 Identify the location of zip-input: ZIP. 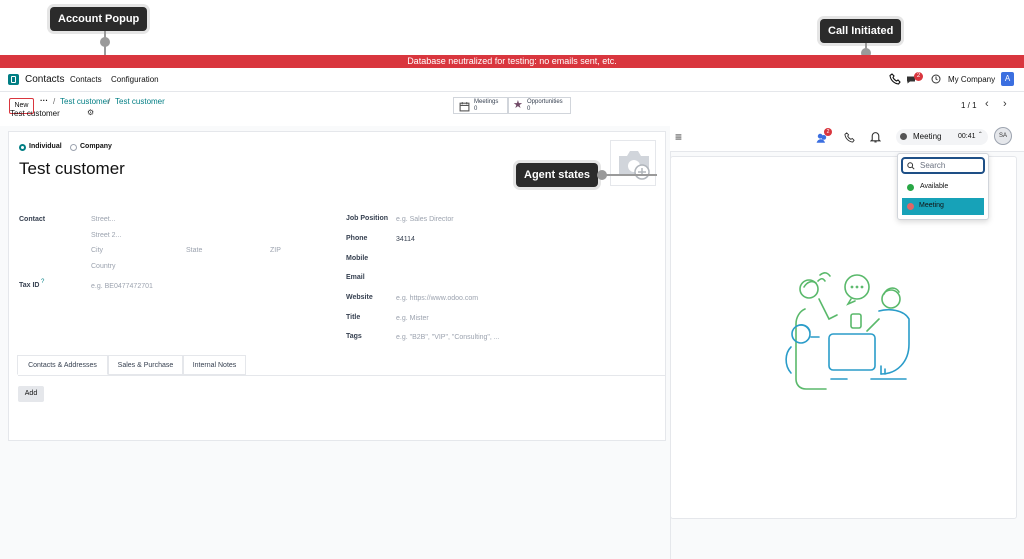
(275, 250).